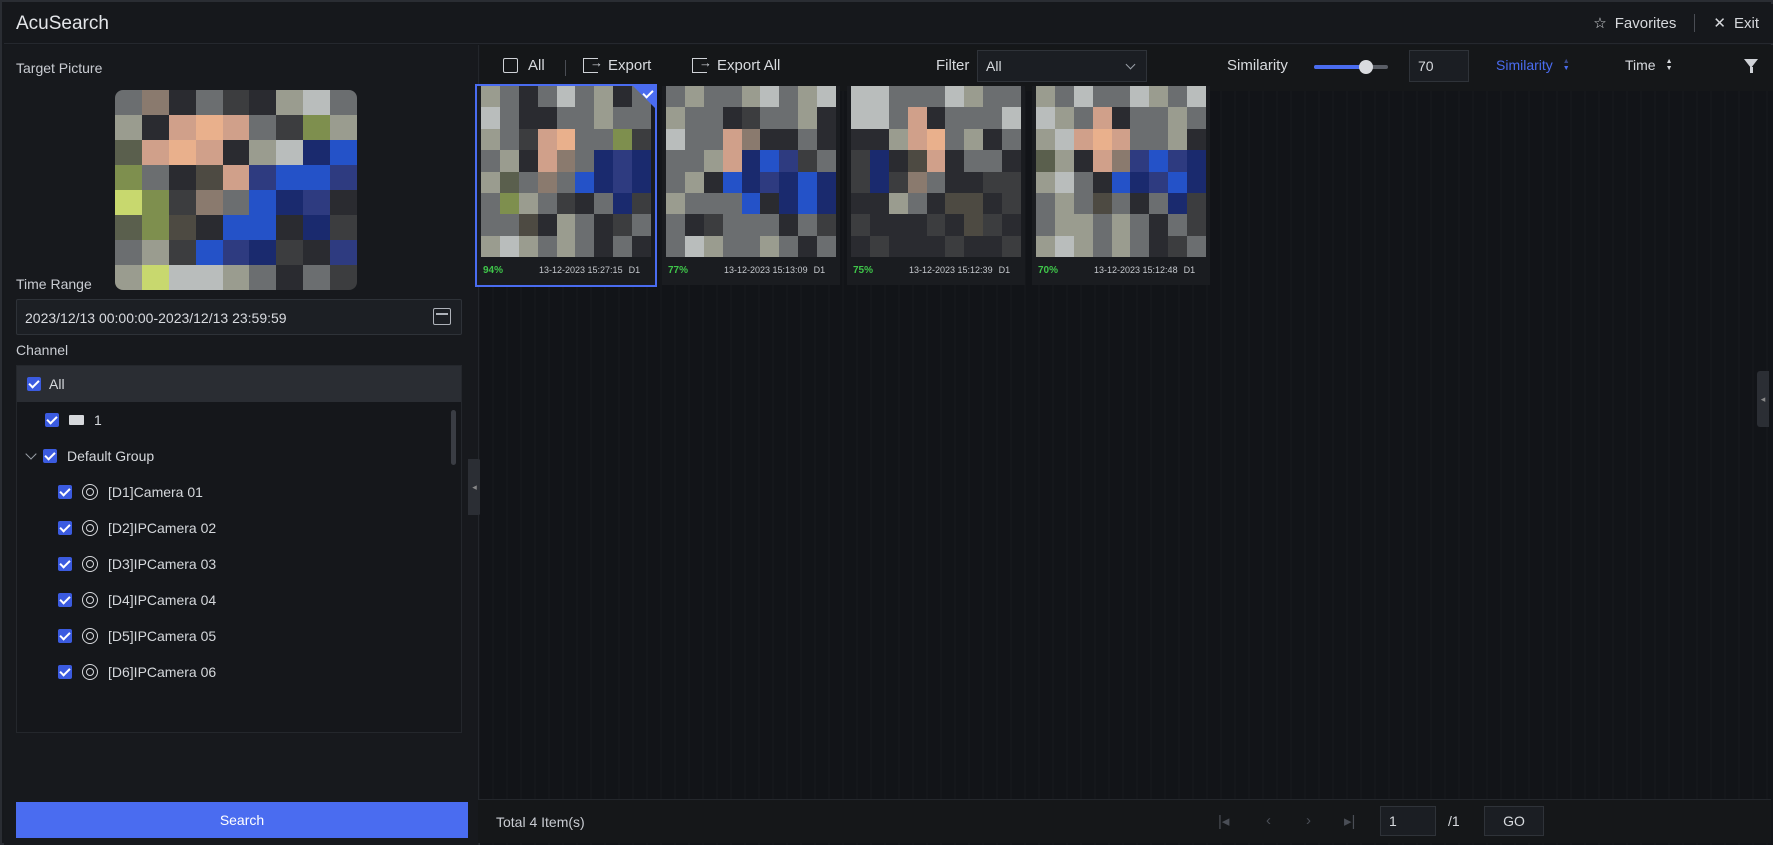 The width and height of the screenshot is (1773, 845). Describe the element at coordinates (1746, 23) in the screenshot. I see `exit-label: Exit` at that location.